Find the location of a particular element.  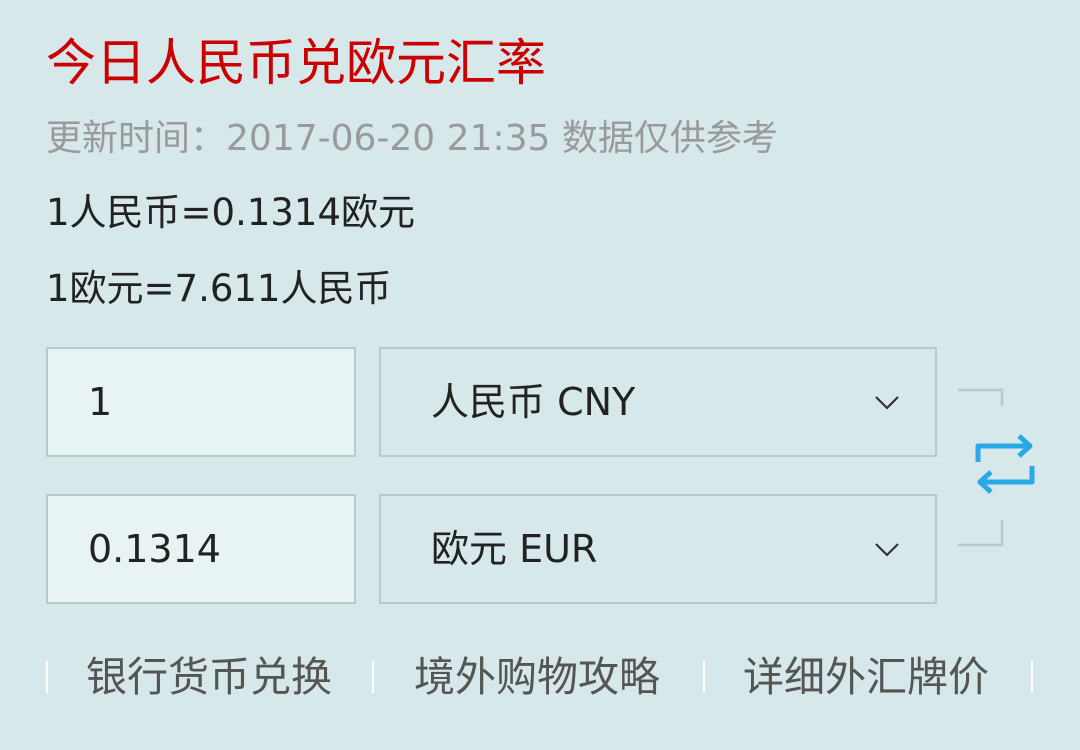

from-amount-input is located at coordinates (201, 402).